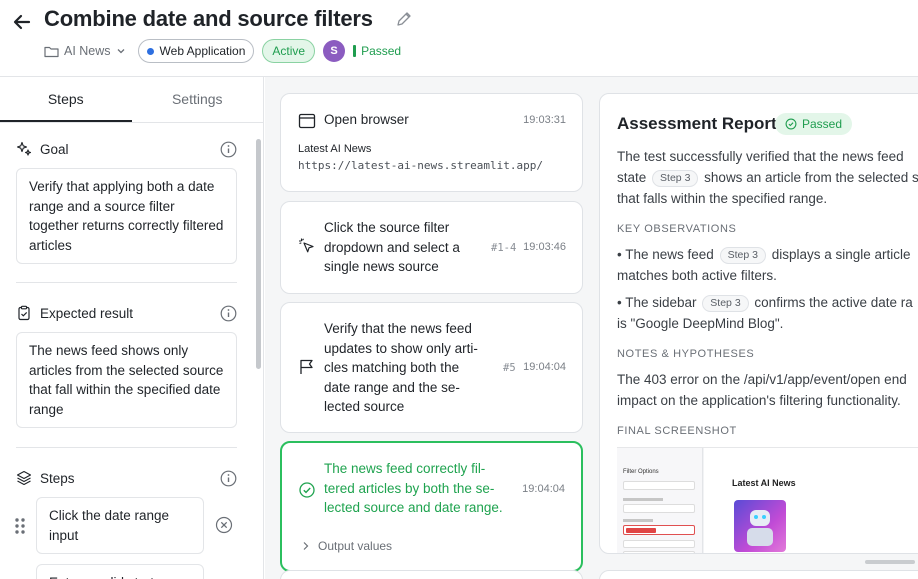 The width and height of the screenshot is (918, 579). I want to click on clipboard-check-icon, so click(24, 313).